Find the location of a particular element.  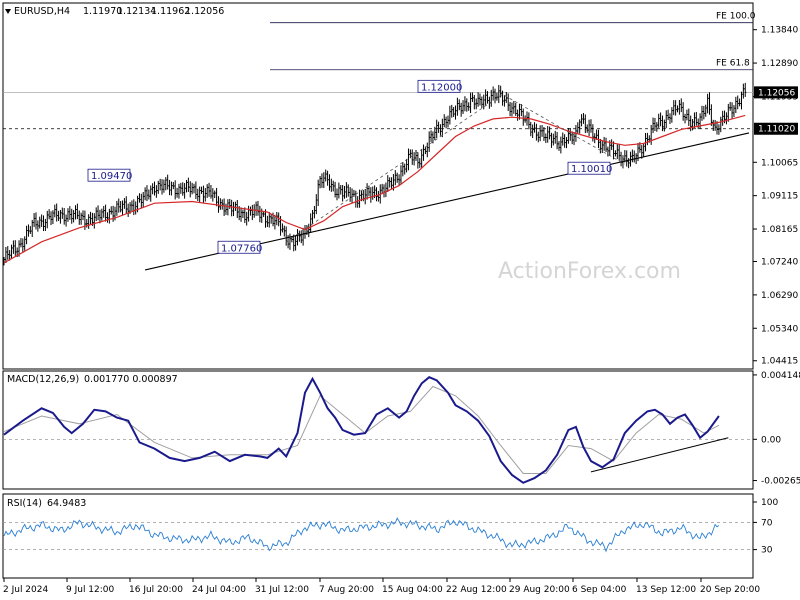

x-tick-label: 6 Sep 04:00 is located at coordinates (599, 590).